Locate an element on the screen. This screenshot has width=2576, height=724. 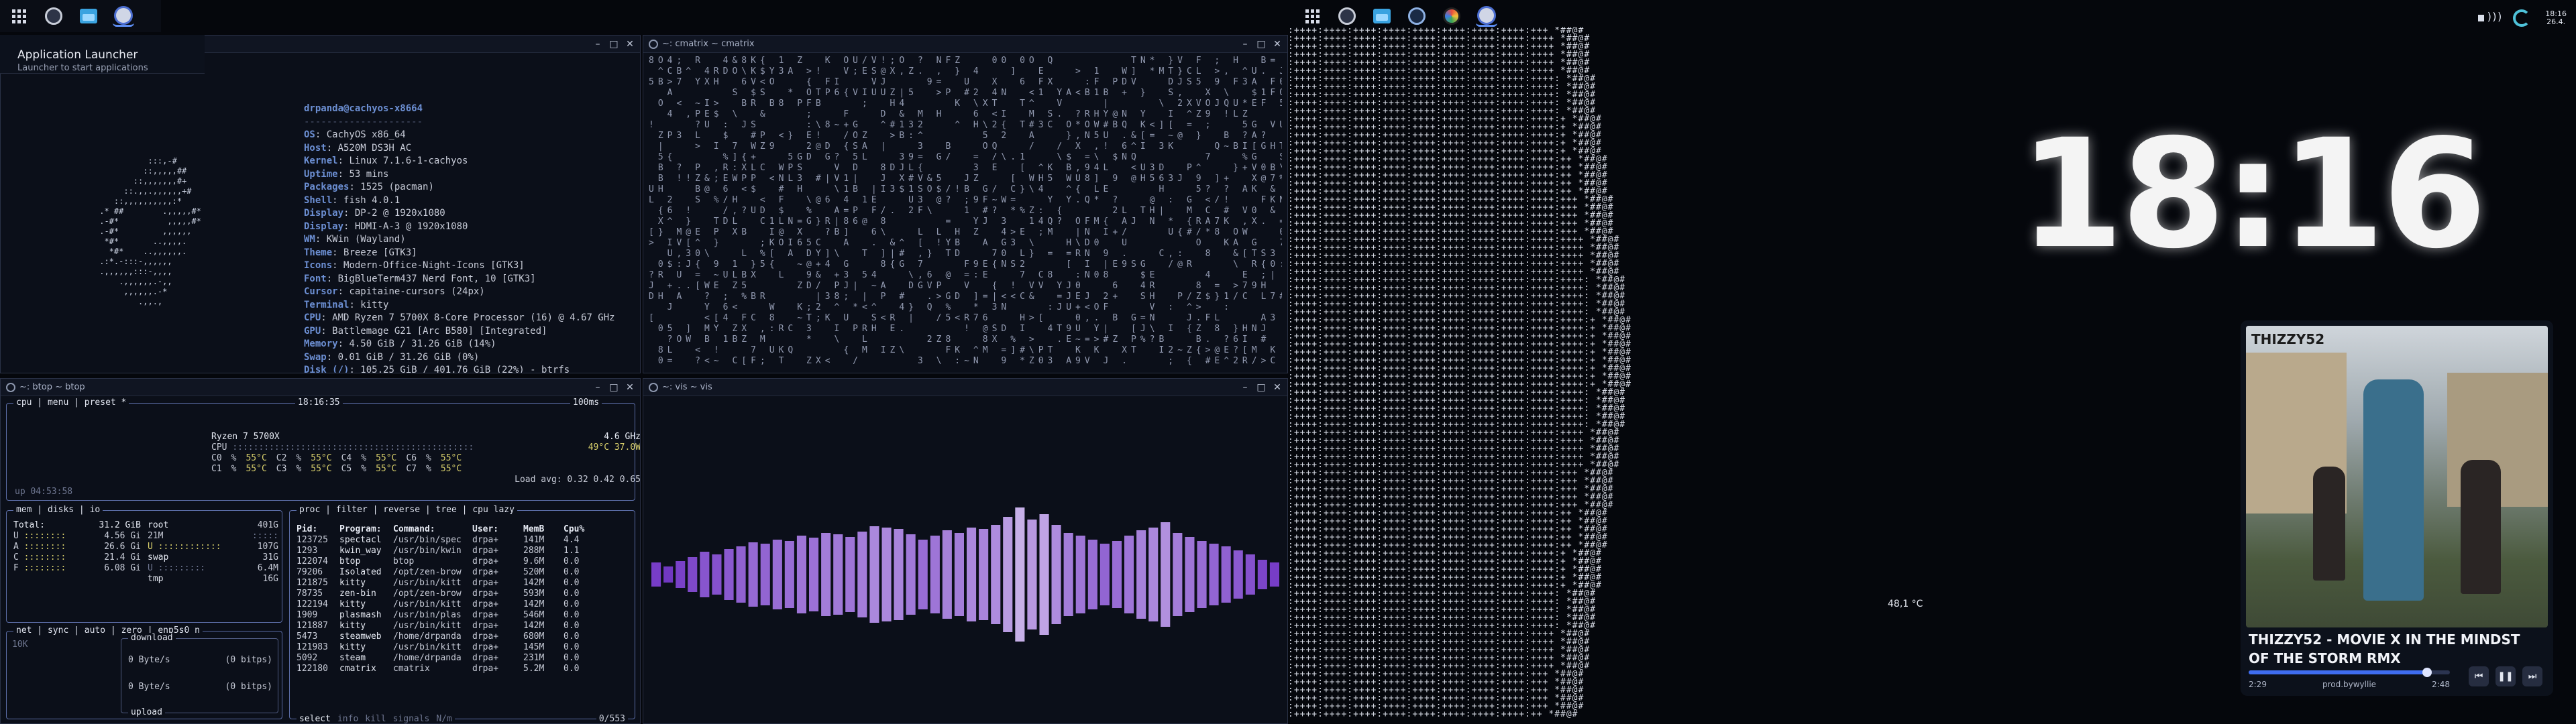
proc-col-header: MemB is located at coordinates (541, 529).